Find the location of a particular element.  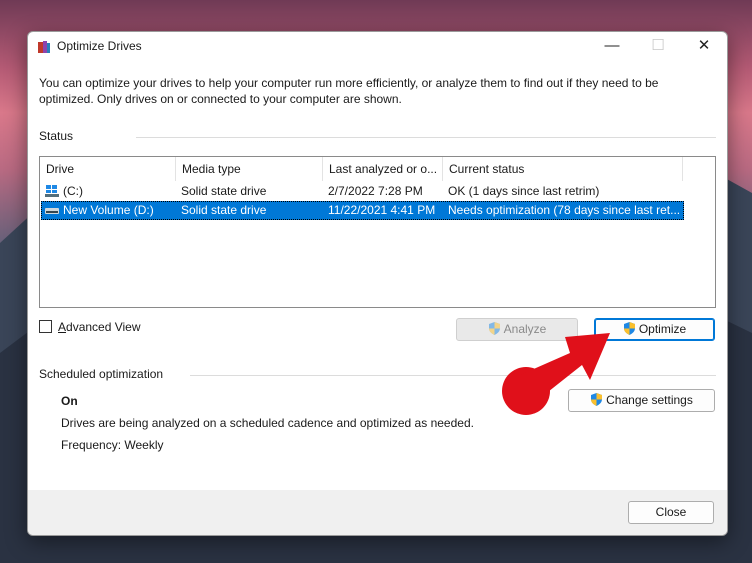

defrag-app-icon is located at coordinates (44, 47).